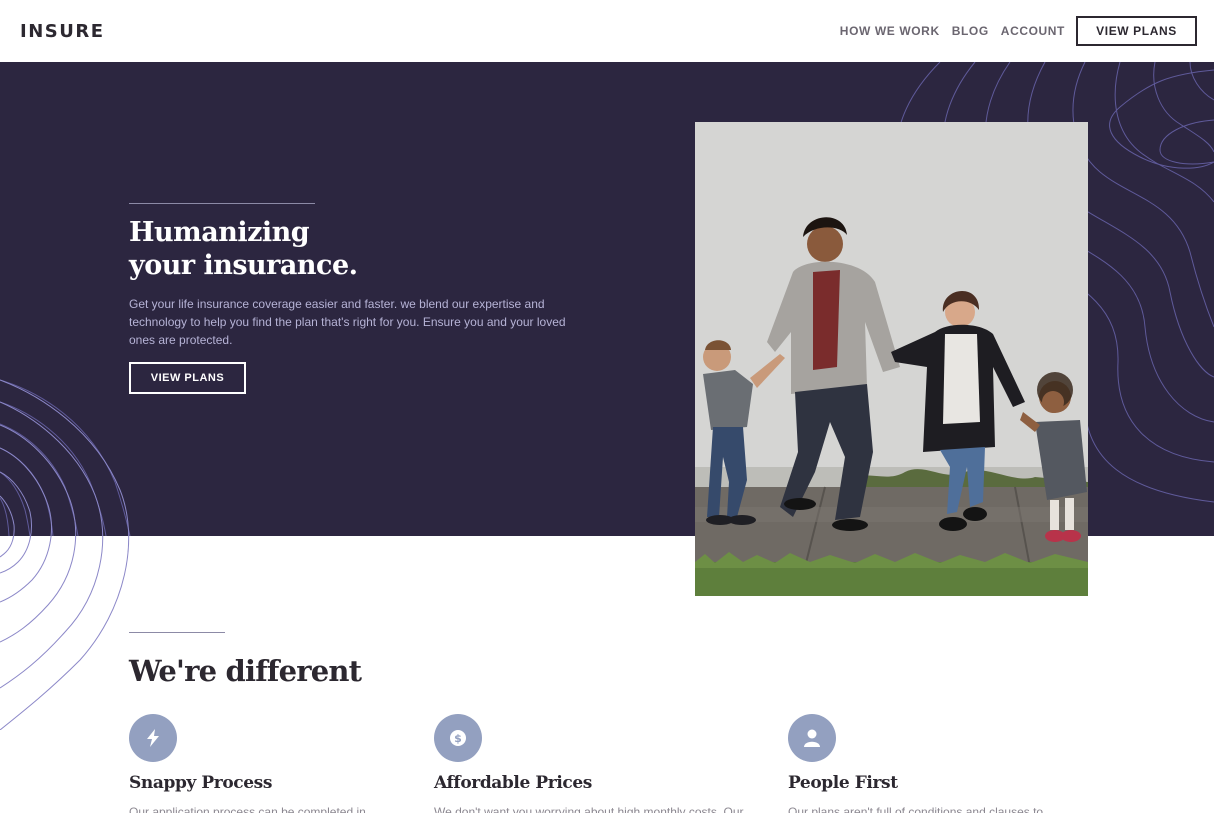 The height and width of the screenshot is (813, 1214). What do you see at coordinates (62, 31) in the screenshot?
I see `logo: INSURE` at bounding box center [62, 31].